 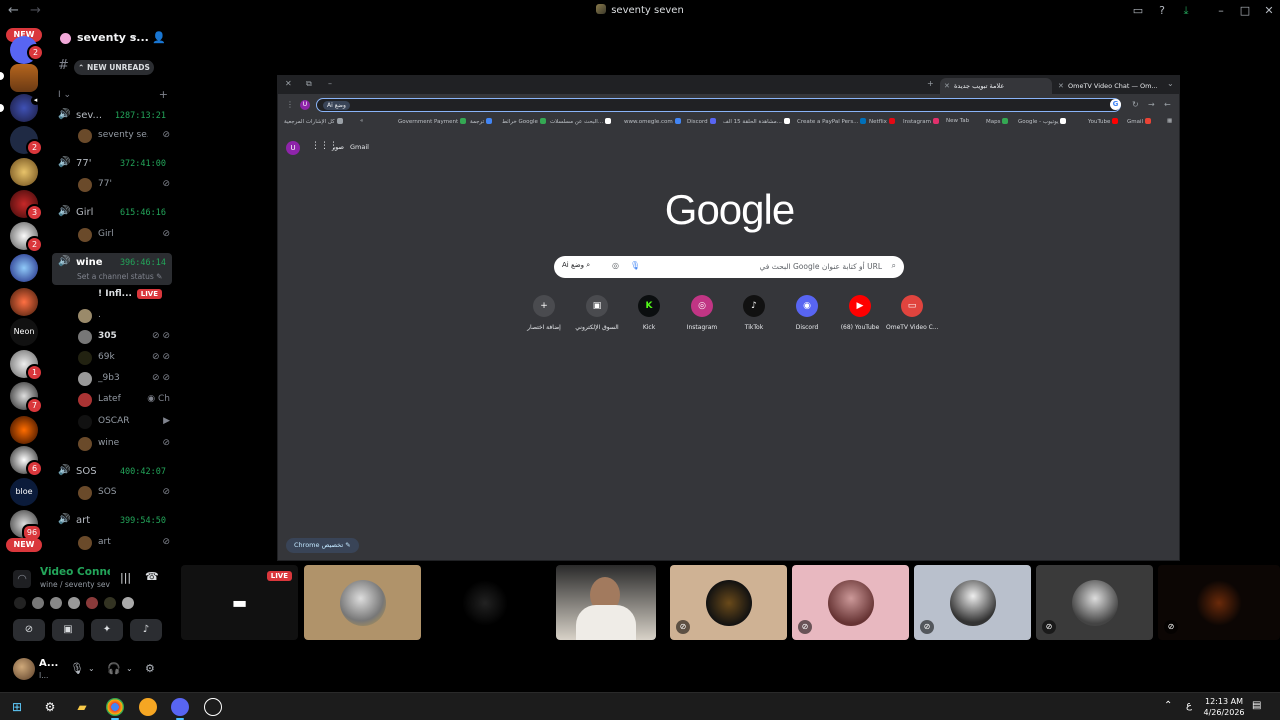 I want to click on voice-channel-sos: 🔊 SOS 400:42:07, so click(x=112, y=472).